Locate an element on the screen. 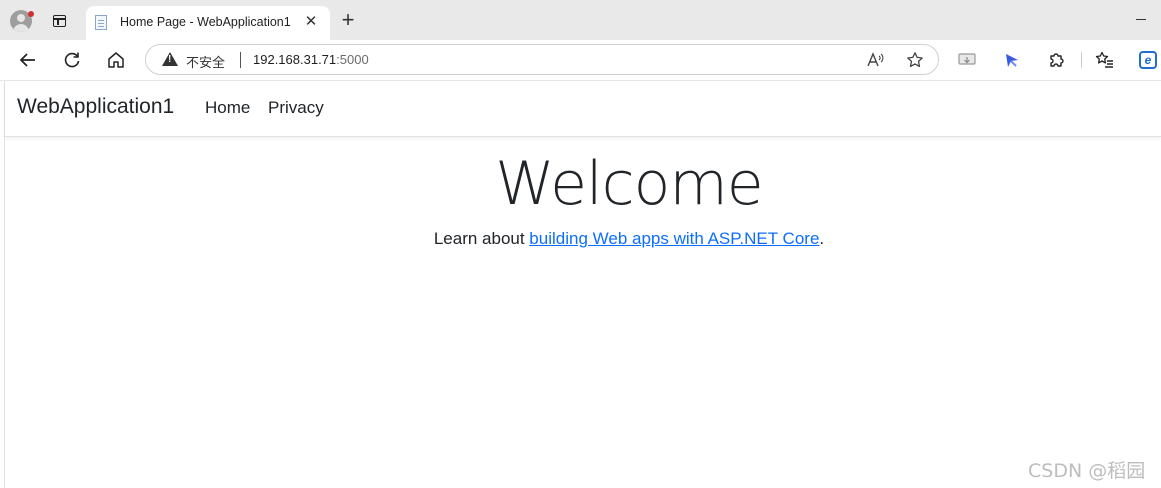 This screenshot has width=1161, height=488. tab-home-page: Home Page - WebApplication1 ✕ is located at coordinates (208, 23).